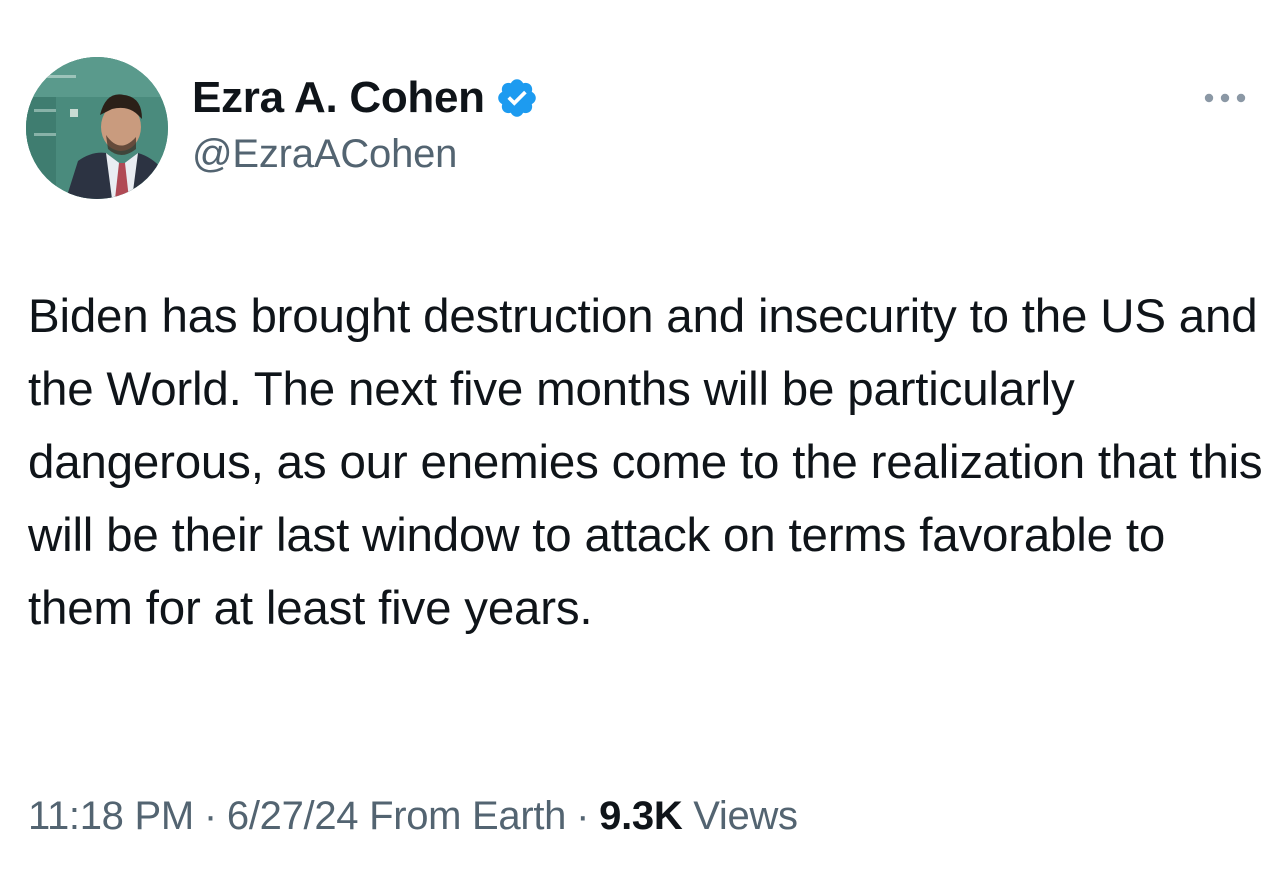  What do you see at coordinates (1225, 98) in the screenshot?
I see `more-options-icon` at bounding box center [1225, 98].